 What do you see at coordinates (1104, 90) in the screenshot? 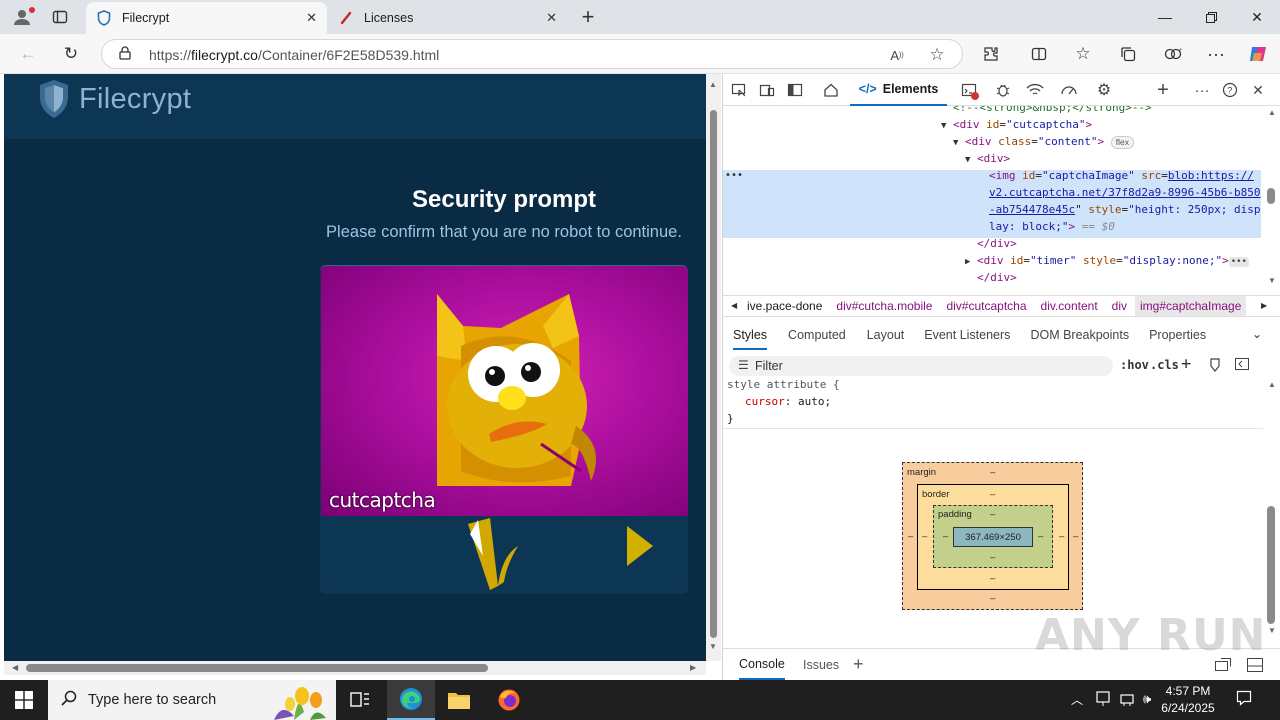
I see `settings-gear-icon: ⚙` at bounding box center [1104, 90].